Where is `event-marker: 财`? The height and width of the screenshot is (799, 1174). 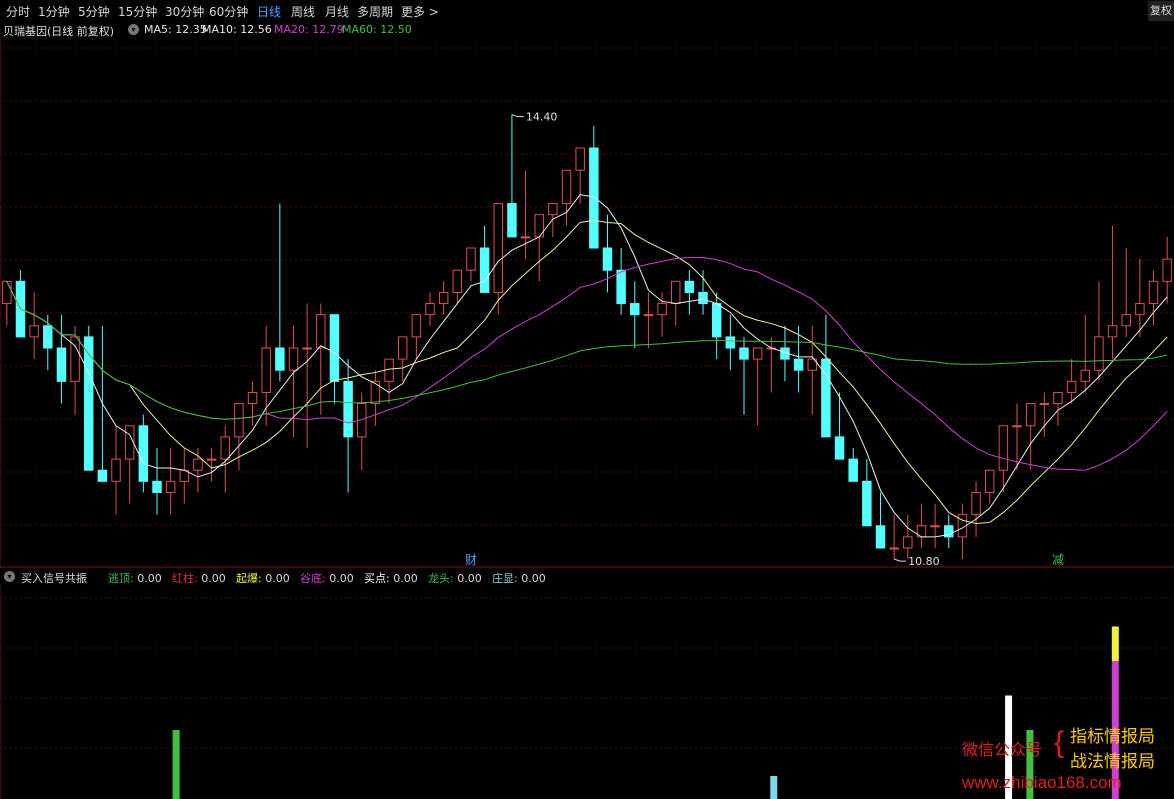 event-marker: 财 is located at coordinates (471, 560).